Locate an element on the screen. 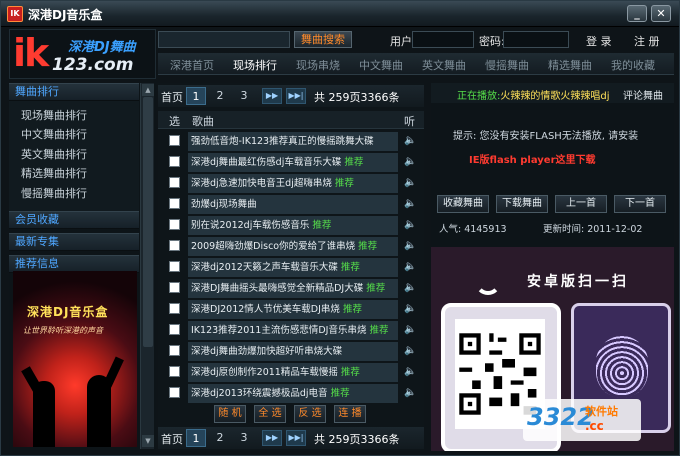 The height and width of the screenshot is (456, 680). song-title-cell: 深港dj2013环绕震撼极品dj电音 推荐 is located at coordinates (293, 393).